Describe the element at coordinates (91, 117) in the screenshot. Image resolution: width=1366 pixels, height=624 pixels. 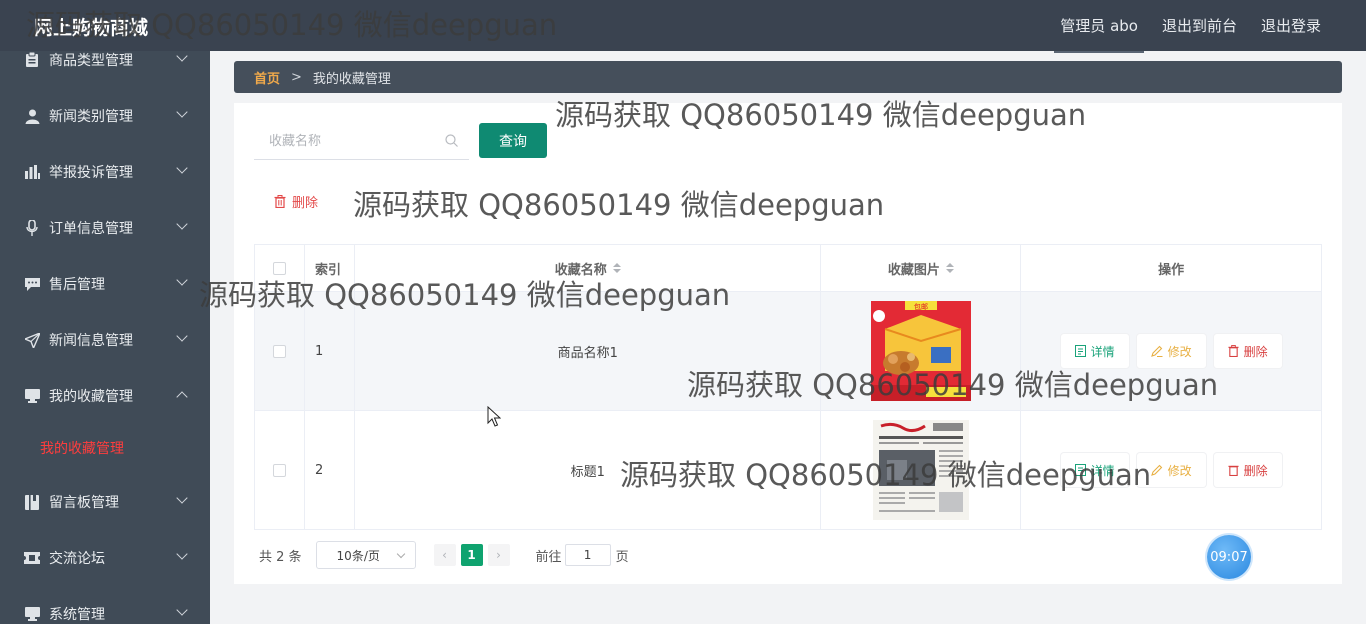
I see `sidebar-item-label: 新闻类别管理` at that location.